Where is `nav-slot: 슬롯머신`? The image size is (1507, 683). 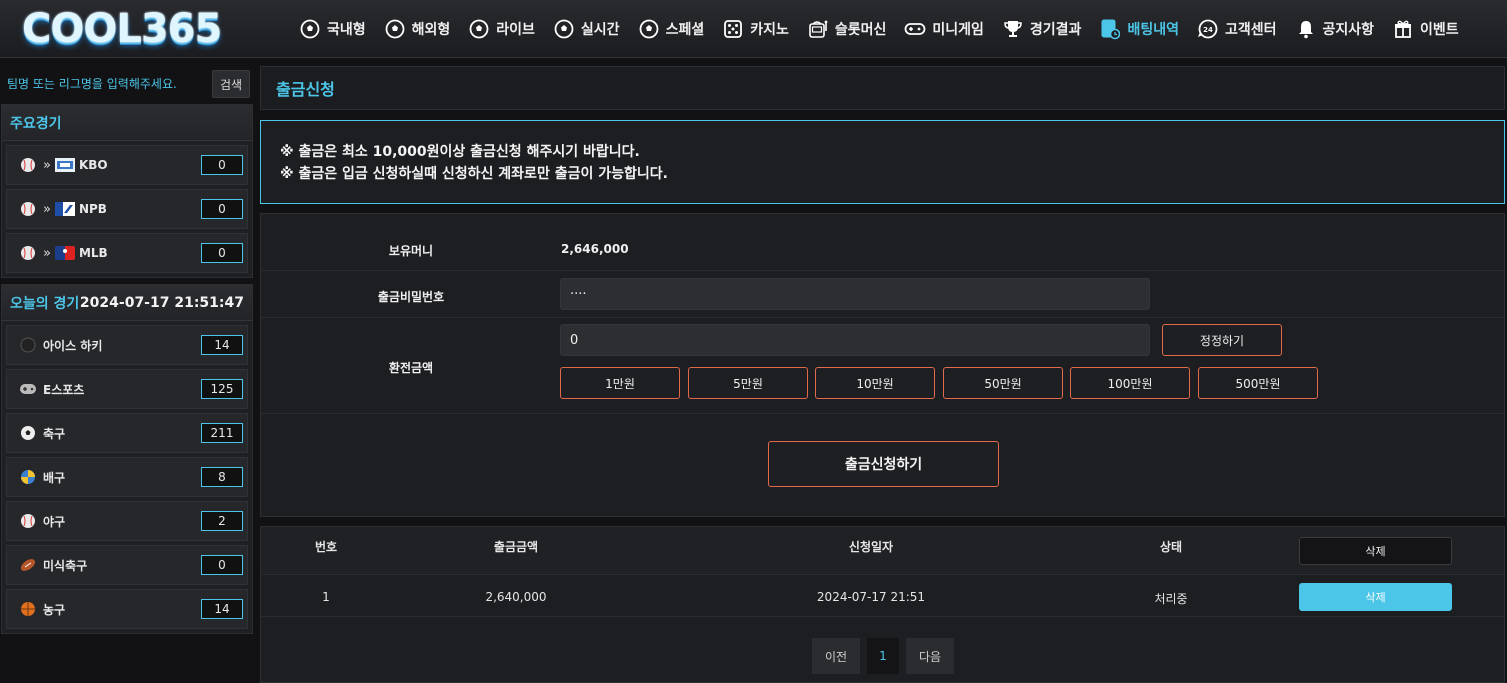 nav-slot: 슬롯머신 is located at coordinates (847, 29).